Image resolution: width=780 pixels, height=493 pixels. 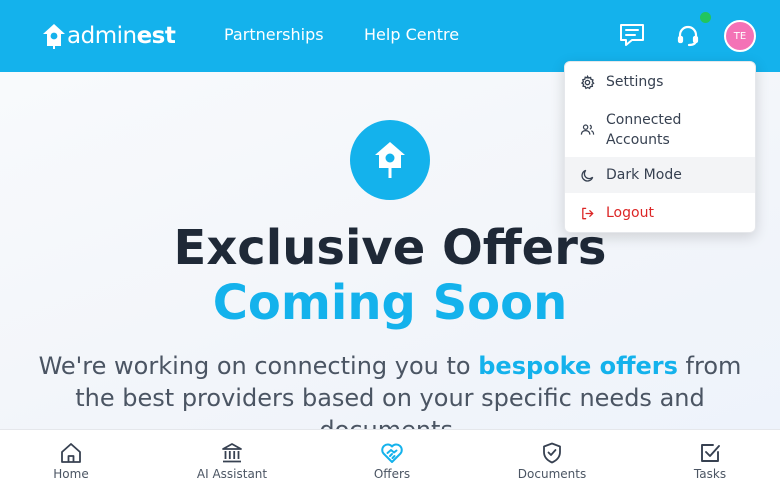 I want to click on heart-handshake-icon, so click(x=392, y=453).